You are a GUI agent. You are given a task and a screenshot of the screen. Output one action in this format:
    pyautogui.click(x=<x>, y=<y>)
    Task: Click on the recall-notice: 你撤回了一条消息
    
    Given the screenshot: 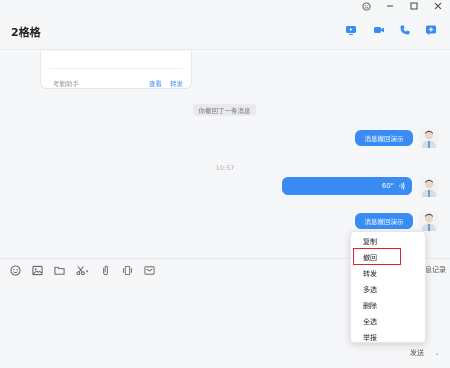 What is the action you would take?
    pyautogui.click(x=224, y=110)
    